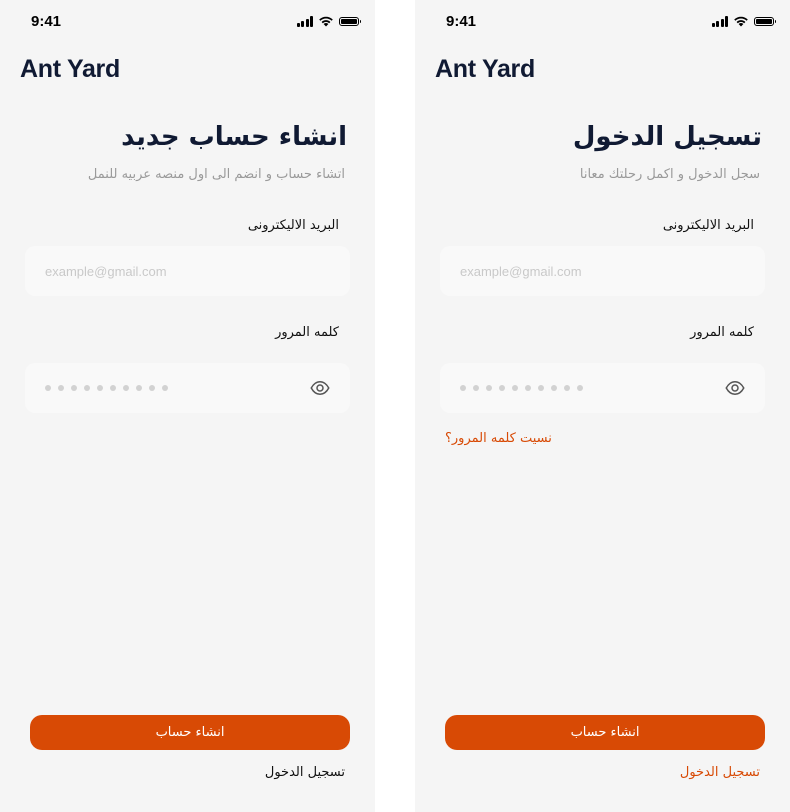 This screenshot has width=790, height=812. What do you see at coordinates (234, 137) in the screenshot?
I see `page-title: انشاء حساب جديد` at bounding box center [234, 137].